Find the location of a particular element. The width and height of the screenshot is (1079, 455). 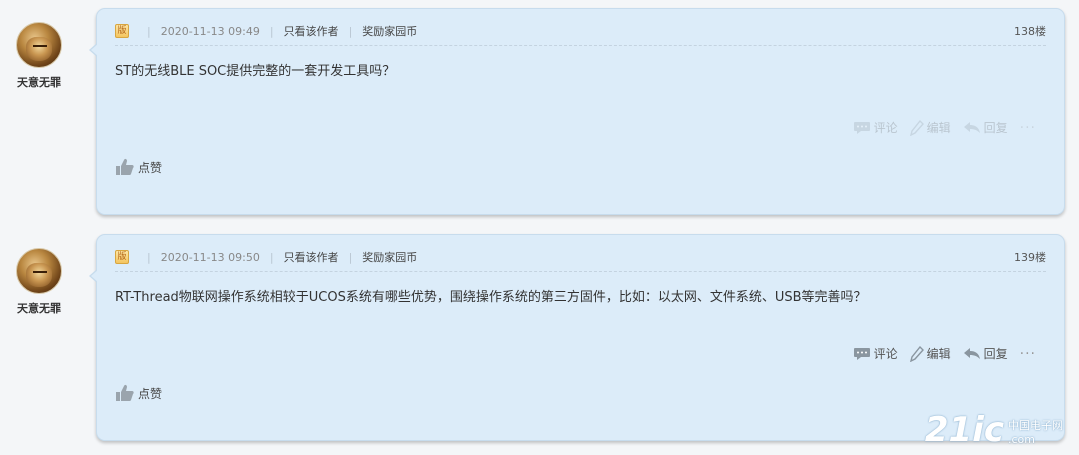

floor-number: 139楼 is located at coordinates (1030, 257).